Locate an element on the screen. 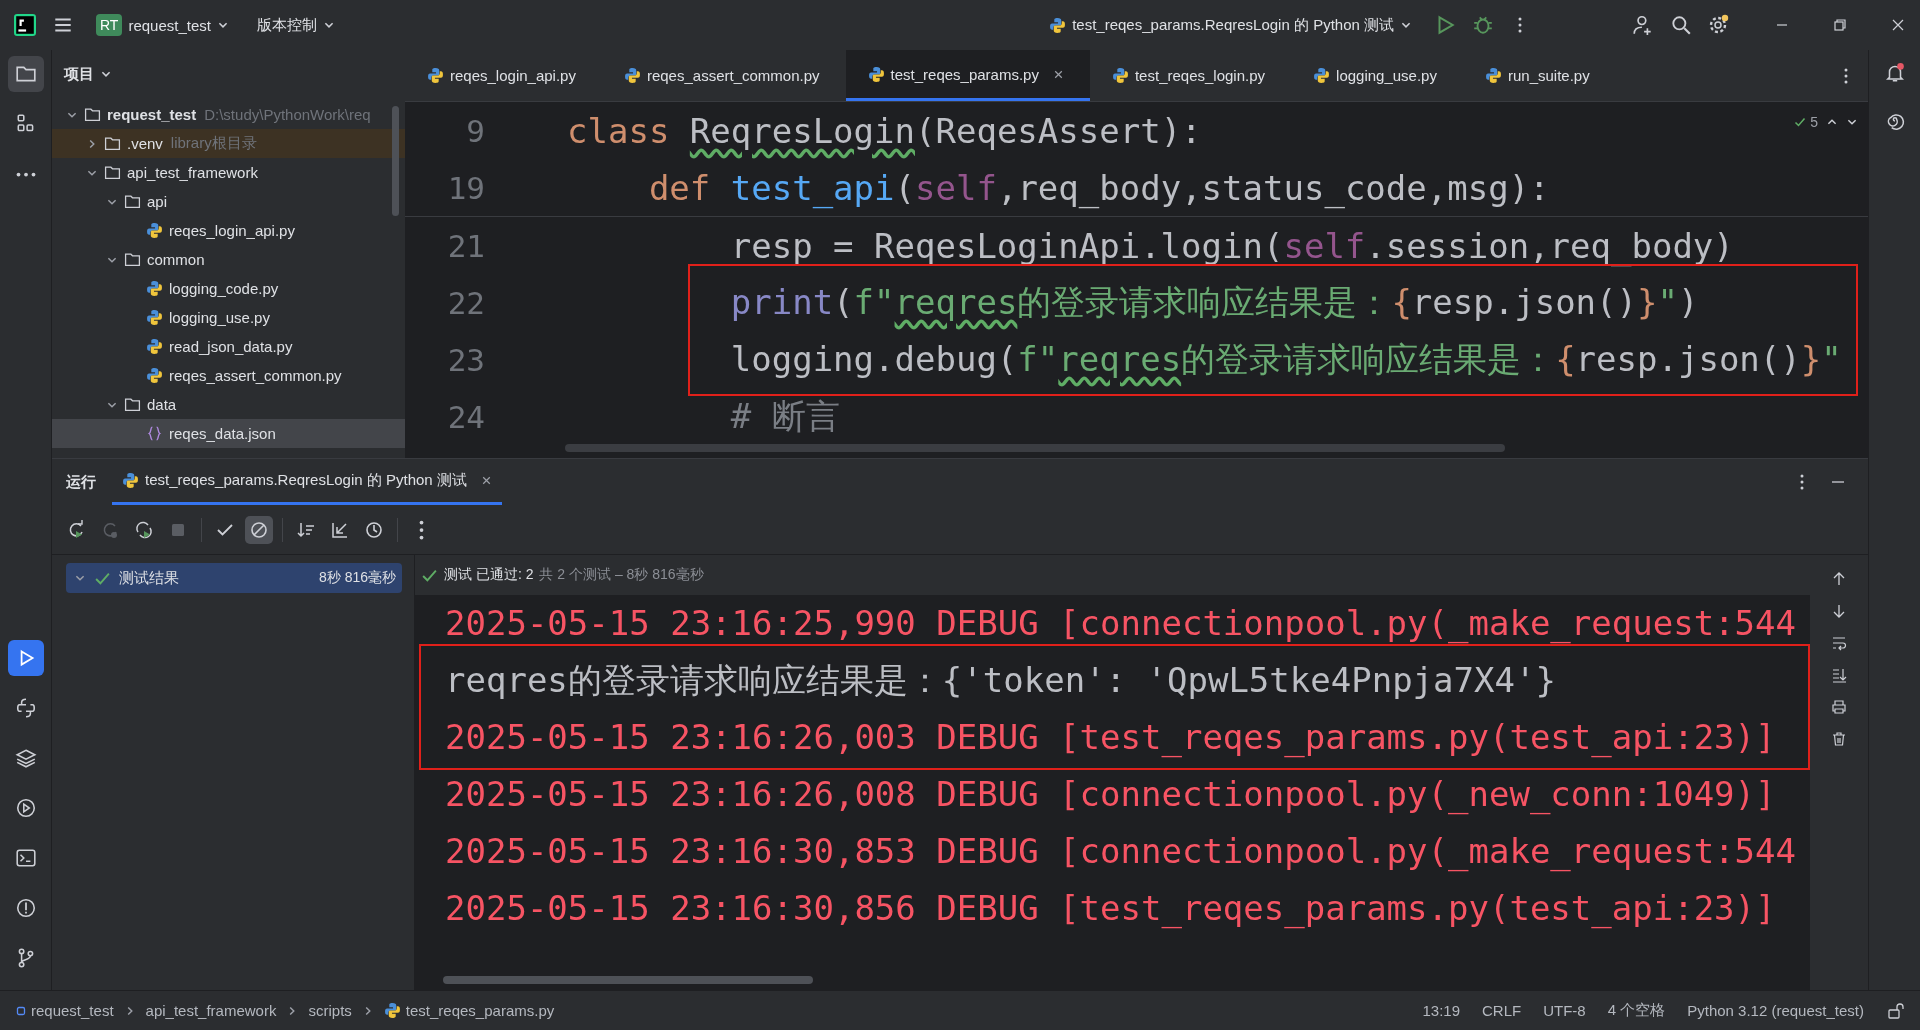 Image resolution: width=1920 pixels, height=1030 pixels. line-number: 22 is located at coordinates (465, 302).